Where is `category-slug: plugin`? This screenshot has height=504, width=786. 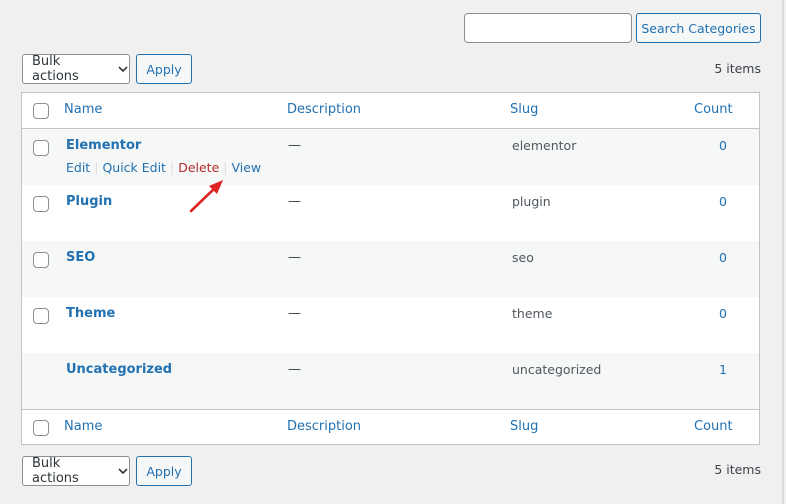 category-slug: plugin is located at coordinates (531, 201).